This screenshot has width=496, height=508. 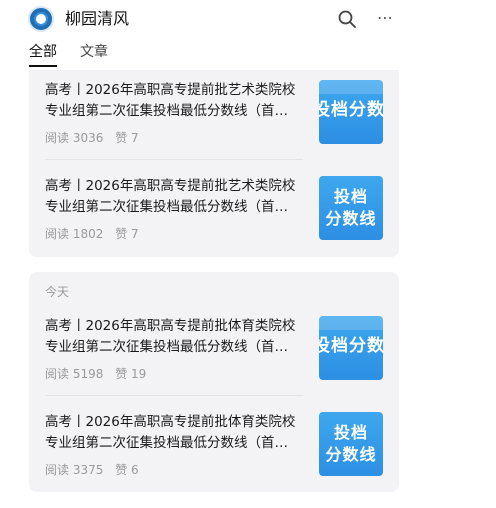 What do you see at coordinates (94, 52) in the screenshot?
I see `tab-articles: 文章` at bounding box center [94, 52].